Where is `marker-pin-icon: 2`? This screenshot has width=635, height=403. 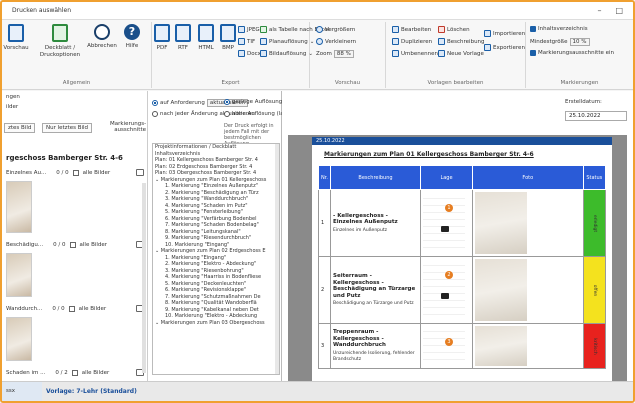 marker-pin-icon: 2 is located at coordinates (449, 275).